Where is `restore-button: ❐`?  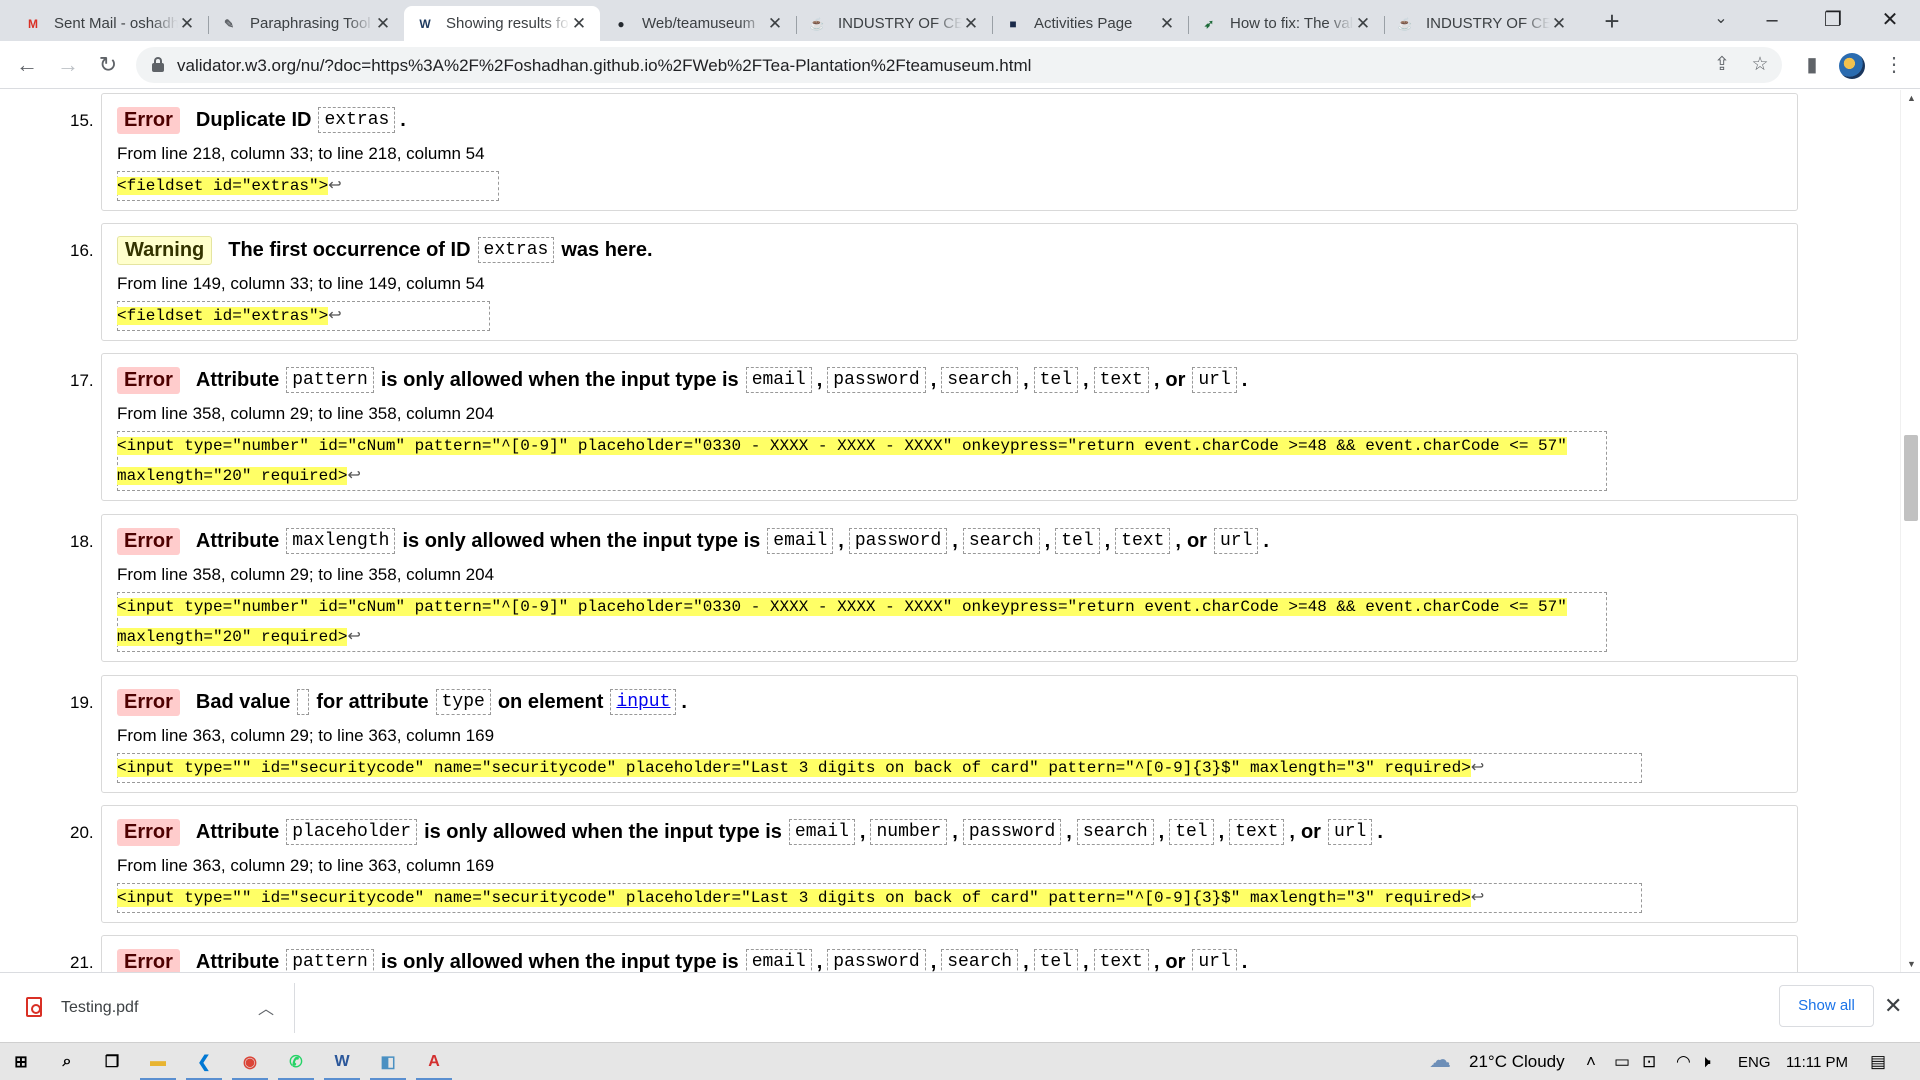
restore-button: ❐ is located at coordinates (1833, 20).